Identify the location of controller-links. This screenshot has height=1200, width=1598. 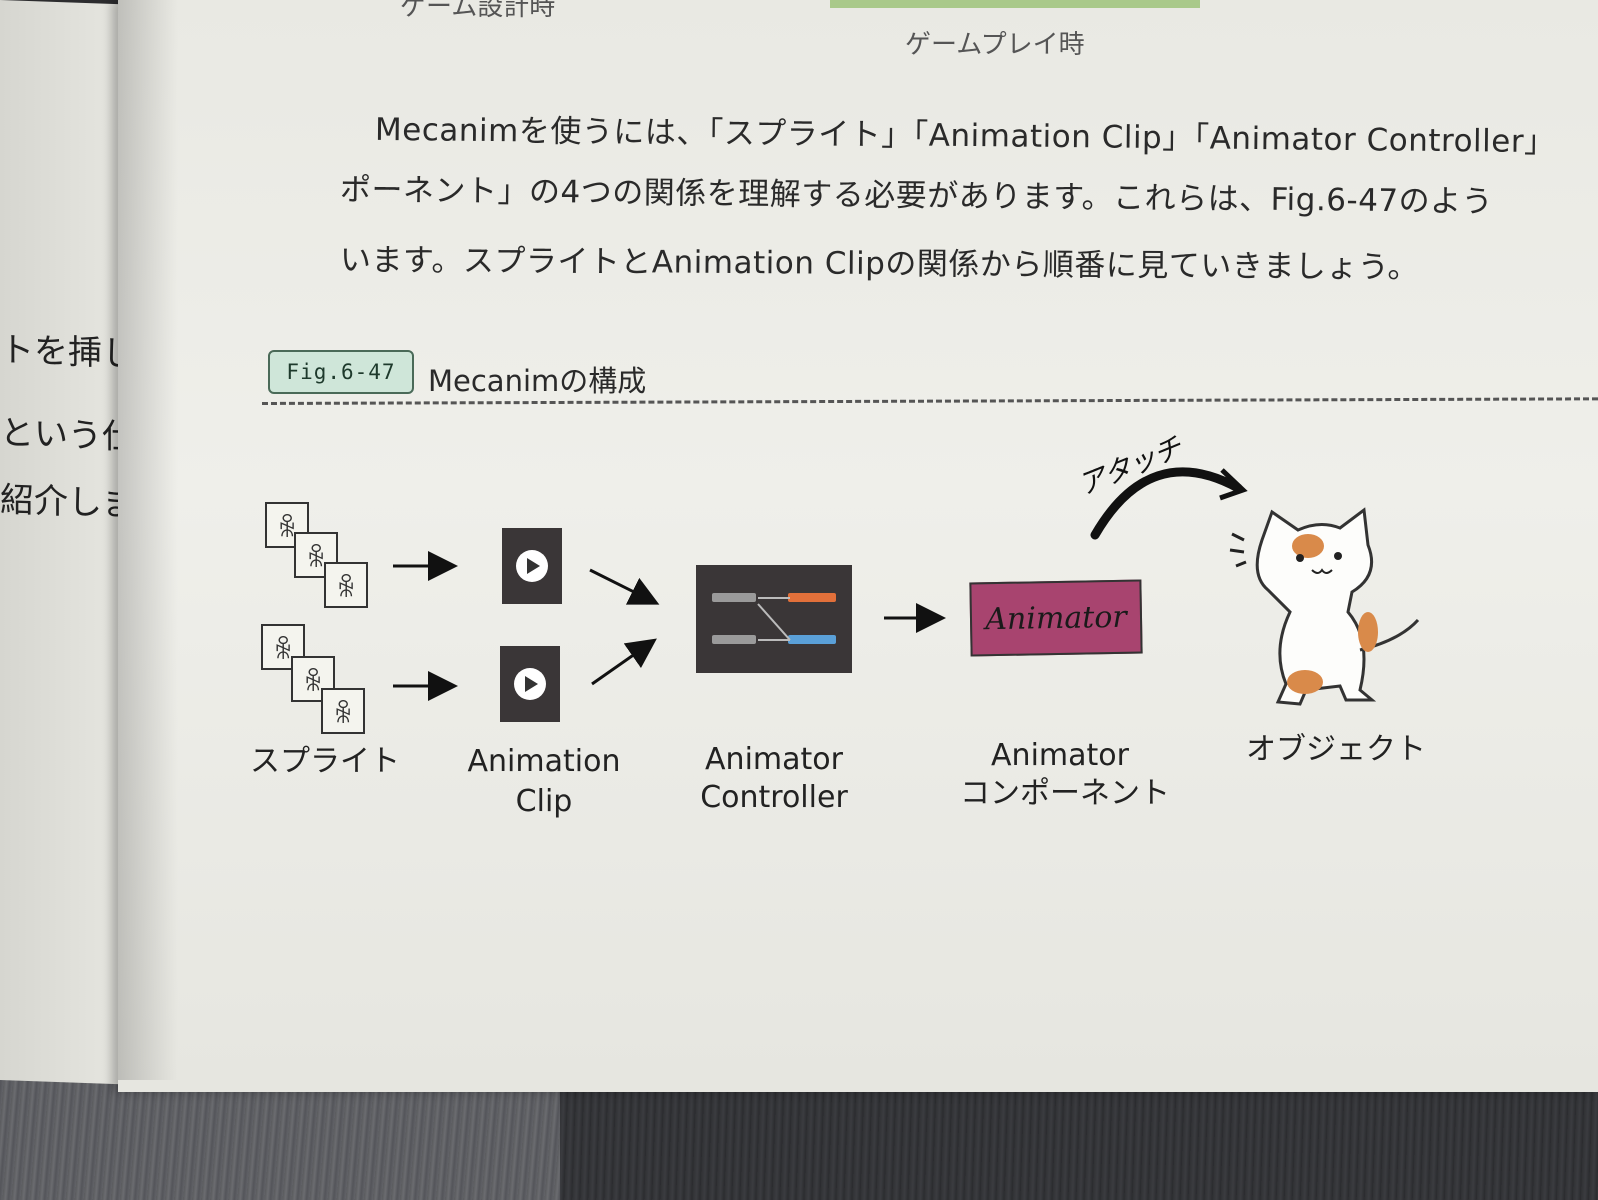
(774, 619).